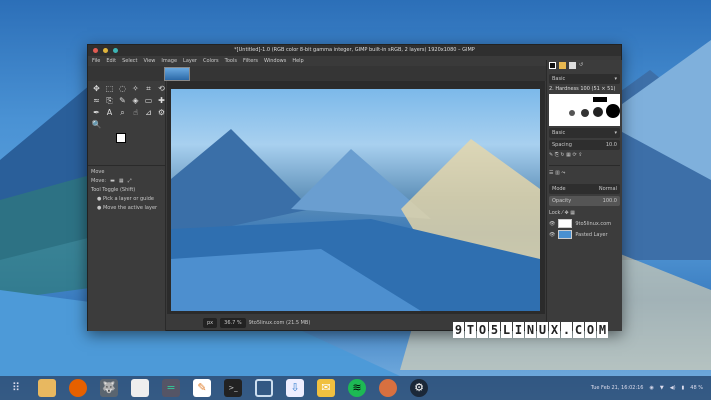 This screenshot has width=711, height=400. I want to click on maximize-button, so click(115, 50).